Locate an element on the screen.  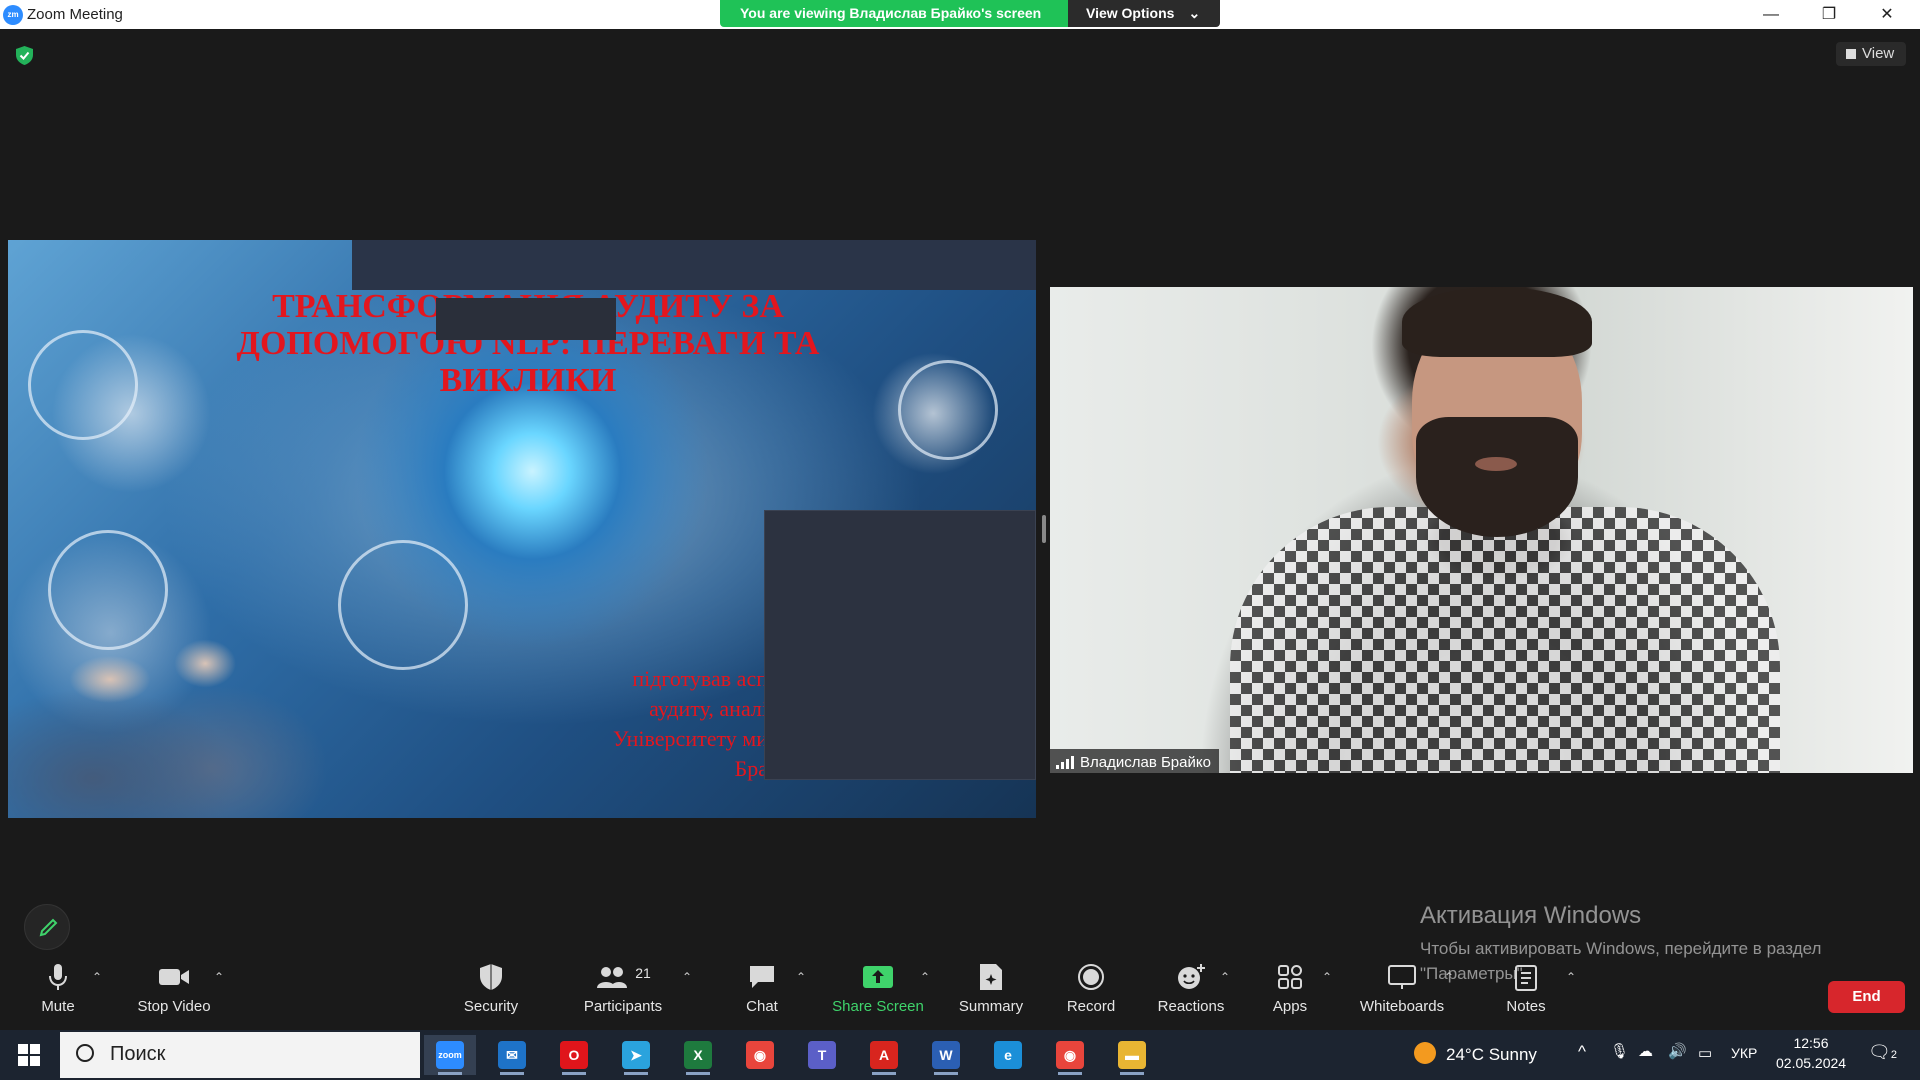
screen-share-occlusion-box is located at coordinates (900, 645).